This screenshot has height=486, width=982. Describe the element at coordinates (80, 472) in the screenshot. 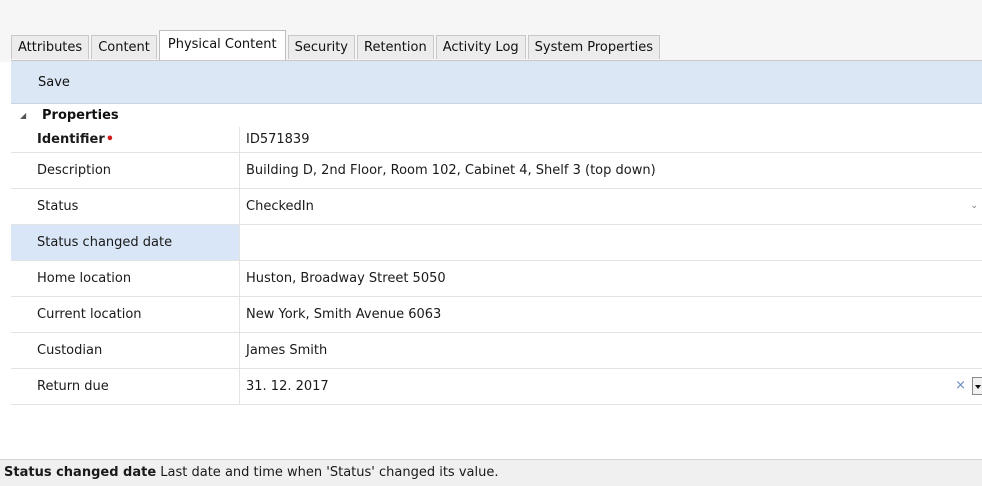

I see `status-bar-title: Status changed date` at that location.